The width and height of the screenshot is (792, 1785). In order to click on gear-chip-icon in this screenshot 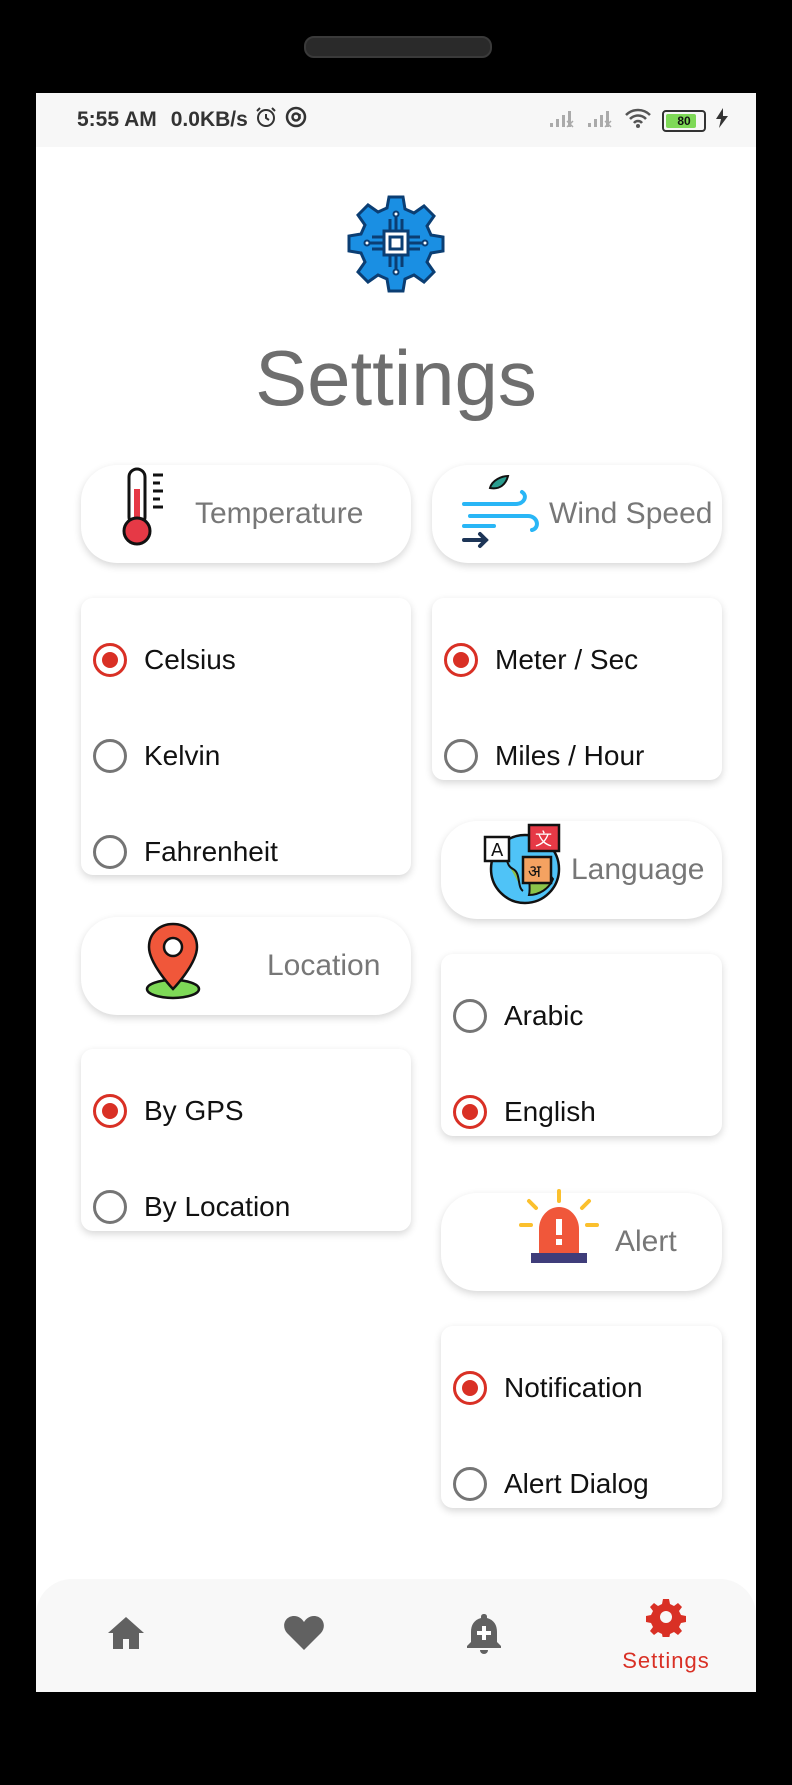, I will do `click(396, 245)`.